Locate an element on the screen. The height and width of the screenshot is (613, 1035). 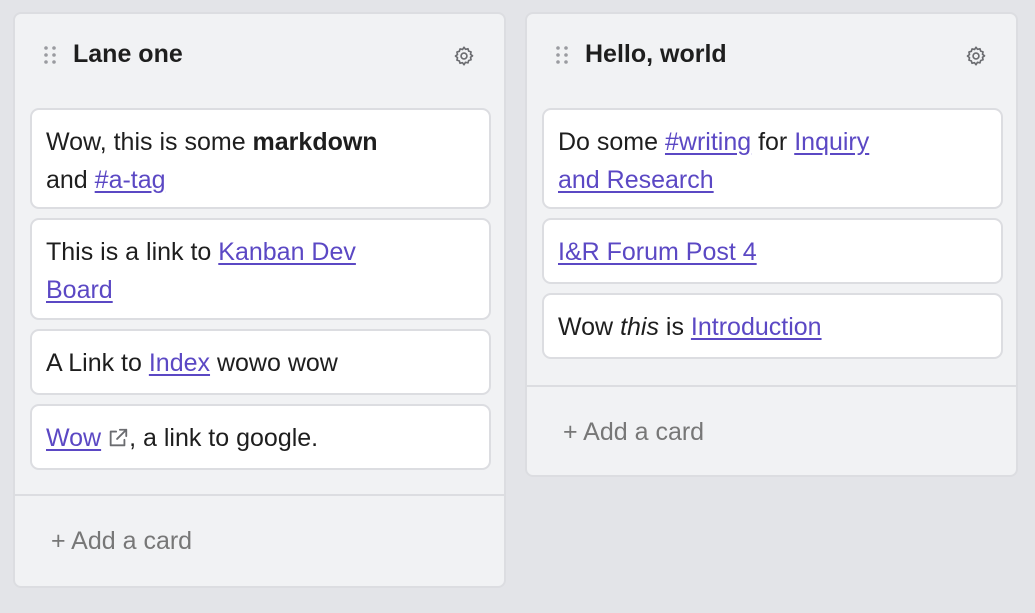
link-inquiry-and-research: Inquiry is located at coordinates (831, 142).